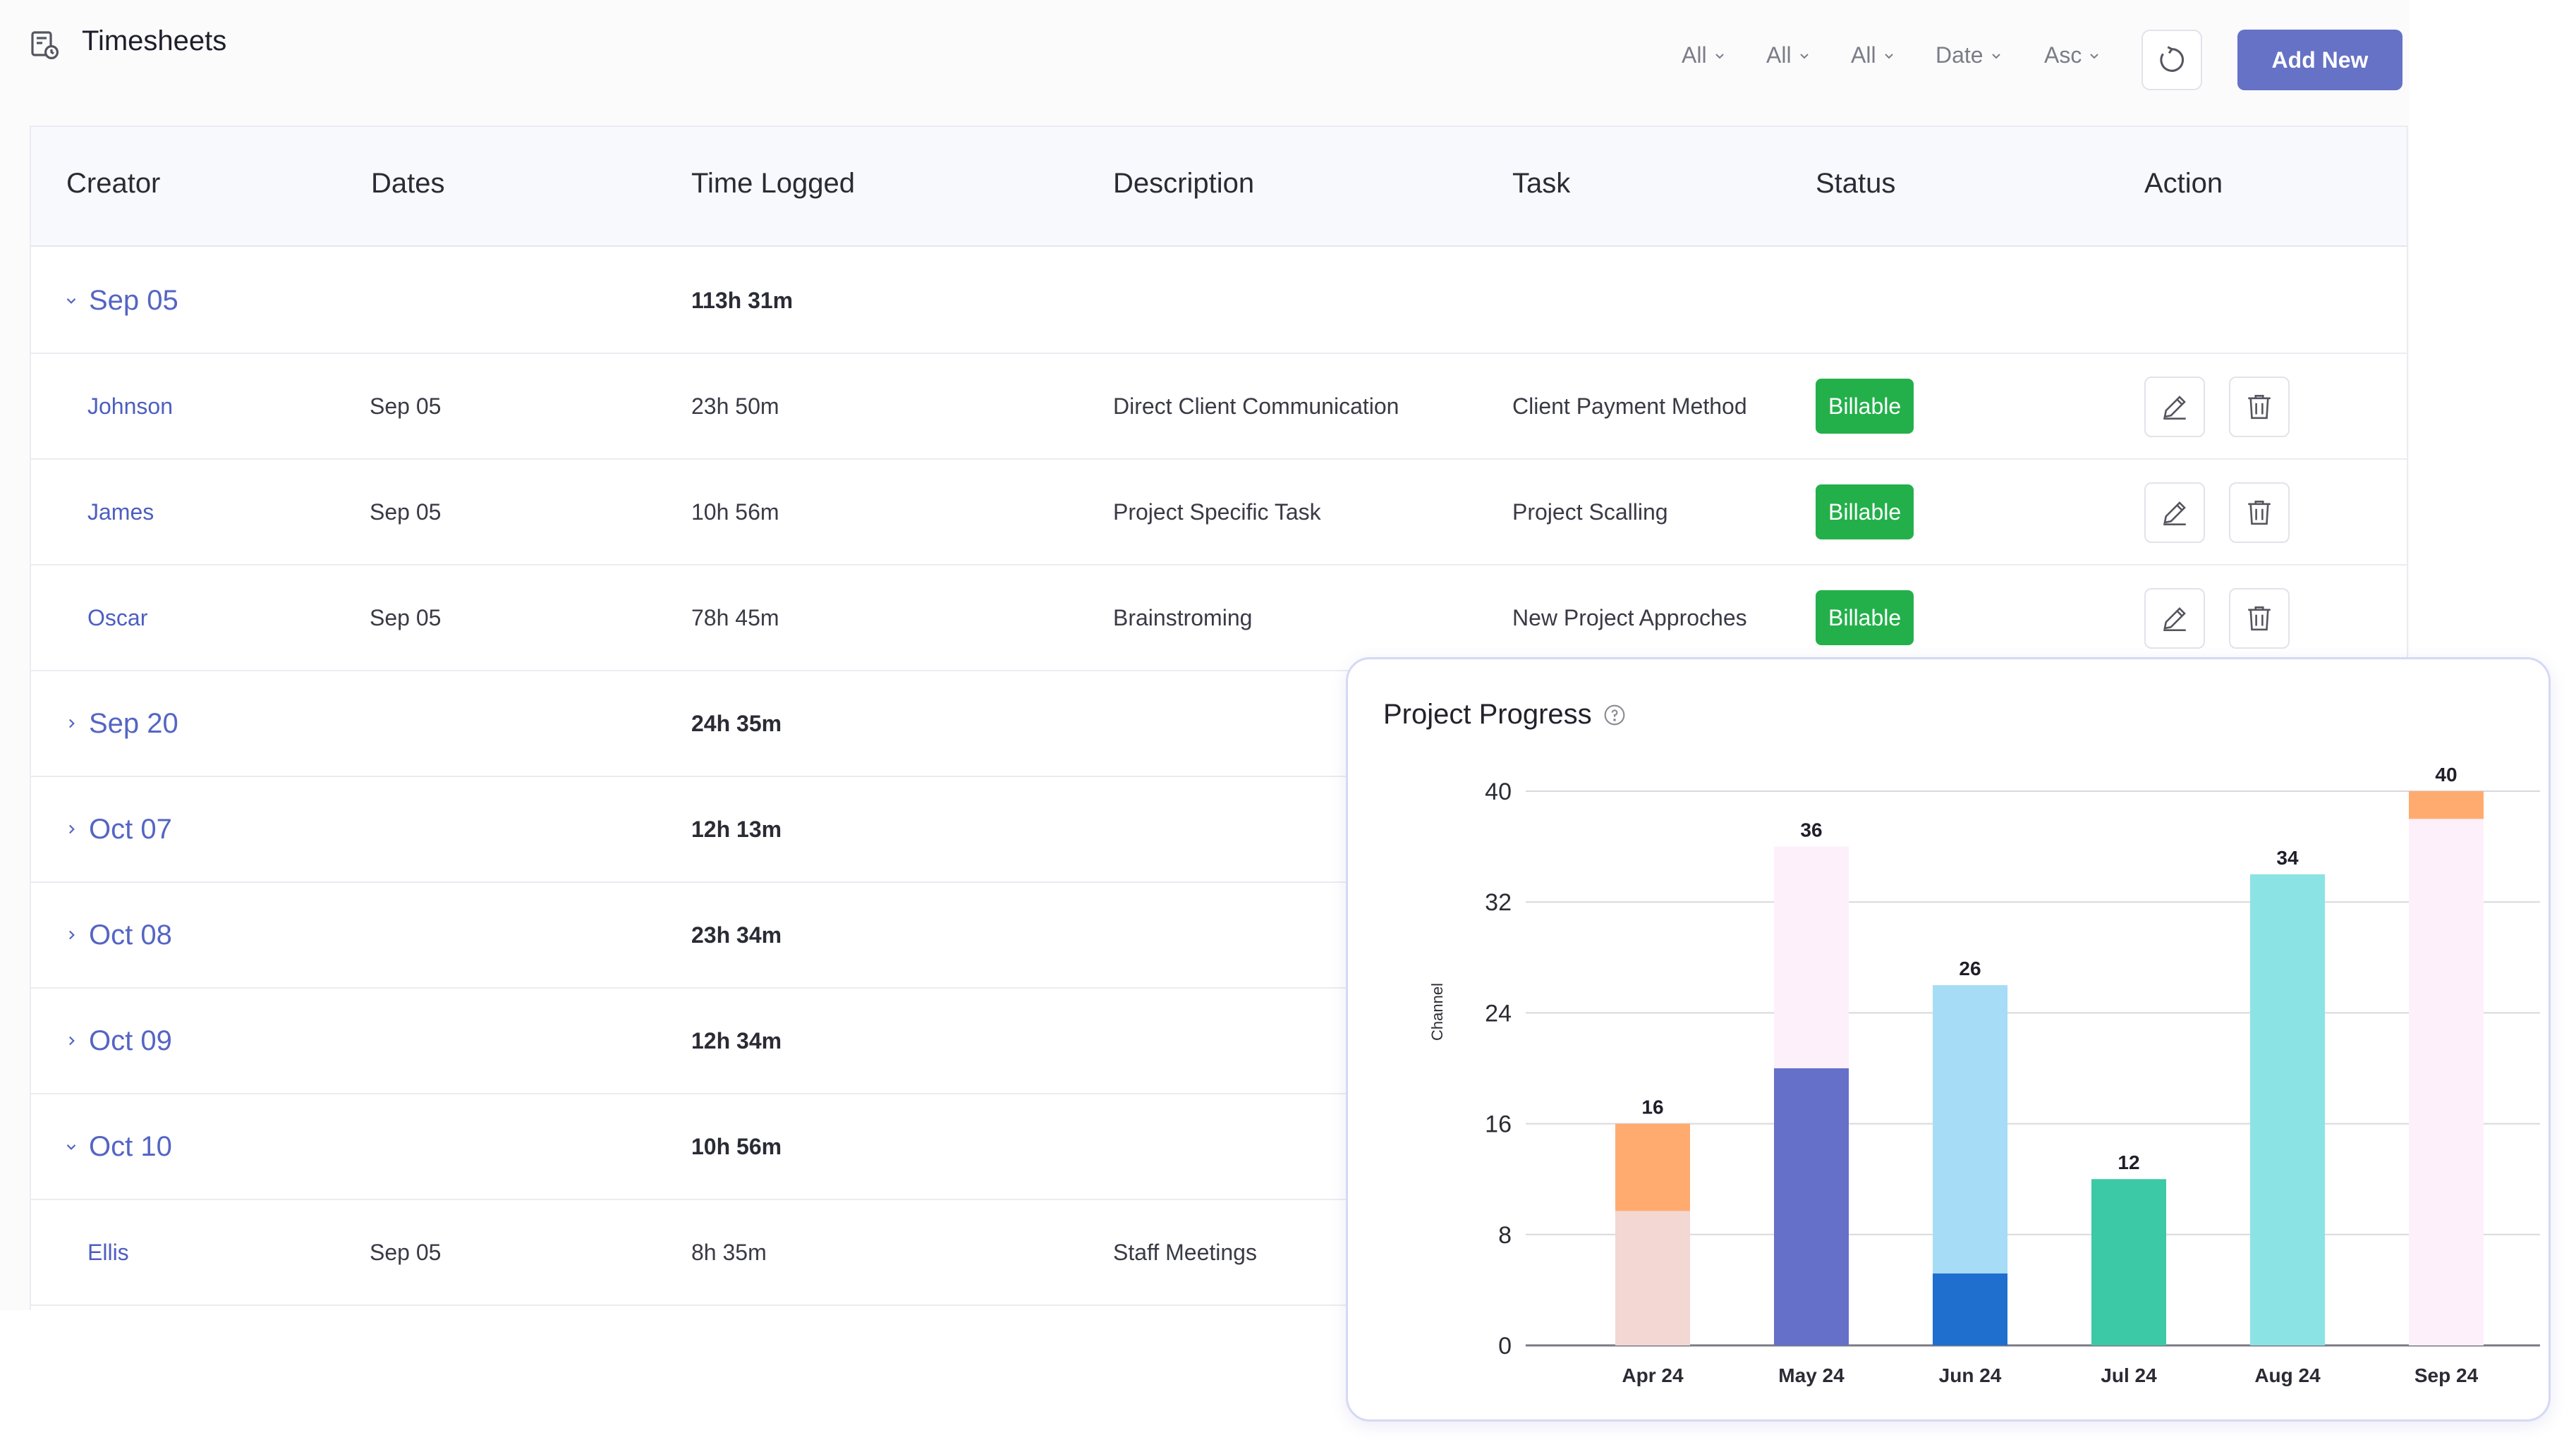 The height and width of the screenshot is (1454, 2576). What do you see at coordinates (1183, 184) in the screenshot?
I see `column-header-description: Description` at bounding box center [1183, 184].